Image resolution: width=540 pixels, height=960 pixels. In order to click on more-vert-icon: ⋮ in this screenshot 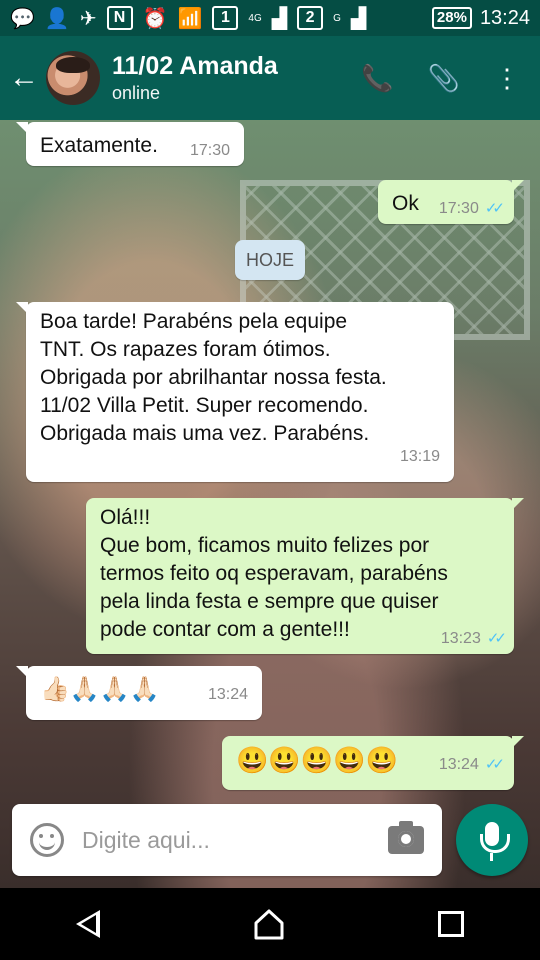, I will do `click(507, 78)`.